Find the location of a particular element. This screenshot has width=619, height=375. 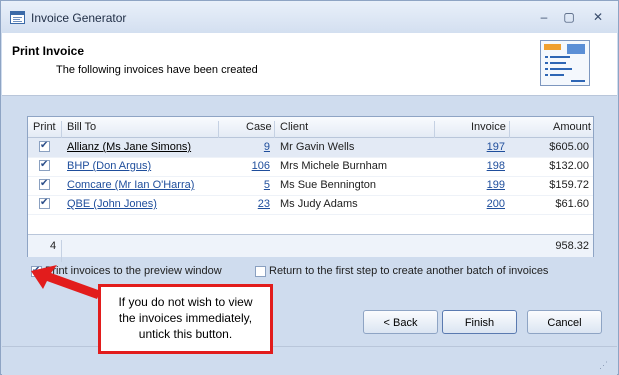

invoice-document-icon is located at coordinates (565, 63).